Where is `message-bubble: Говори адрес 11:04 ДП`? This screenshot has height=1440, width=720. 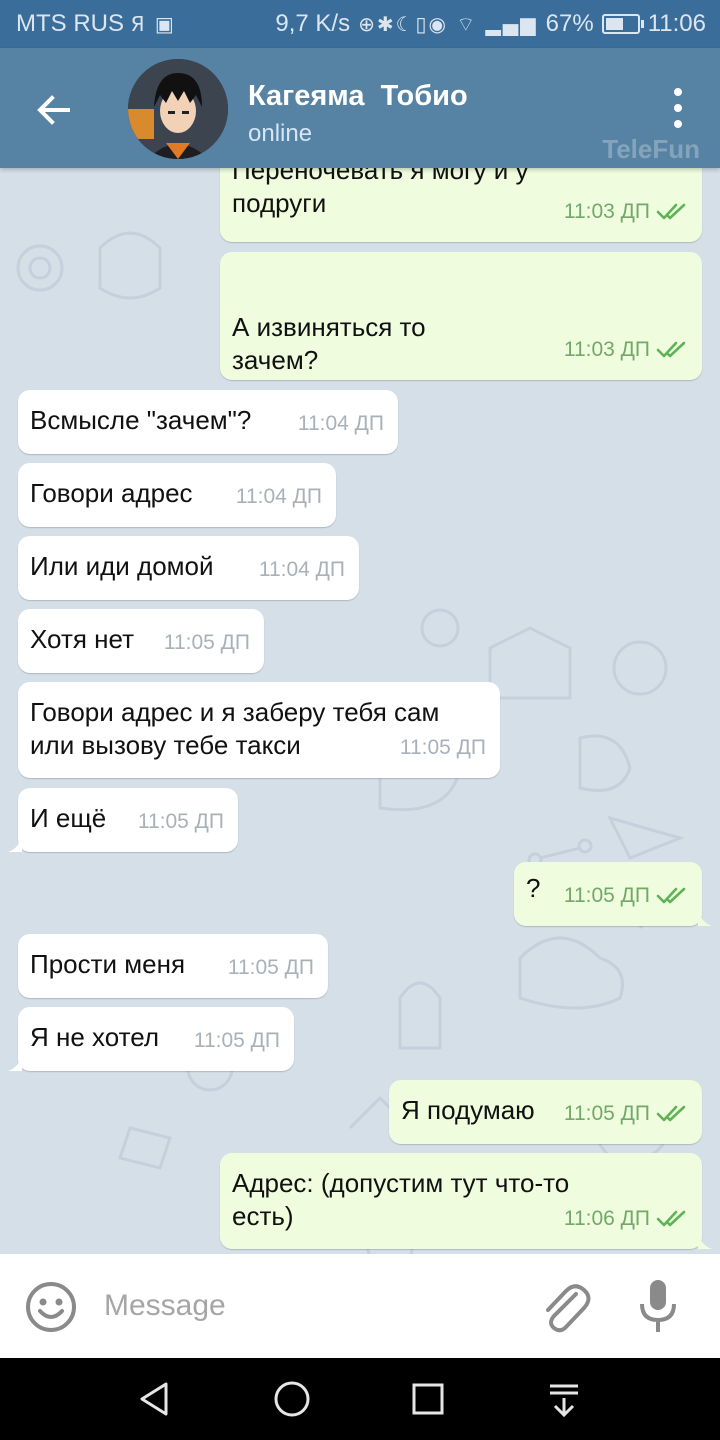
message-bubble: Говори адрес 11:04 ДП is located at coordinates (177, 495).